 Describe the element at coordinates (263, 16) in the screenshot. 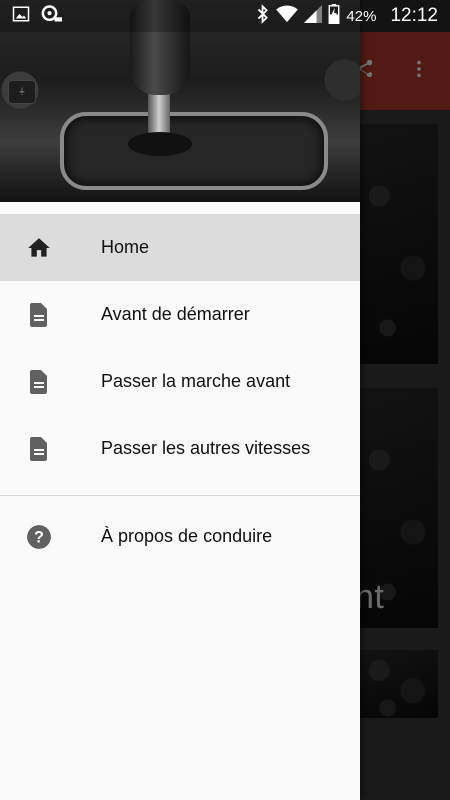

I see `bluetooth-icon` at that location.